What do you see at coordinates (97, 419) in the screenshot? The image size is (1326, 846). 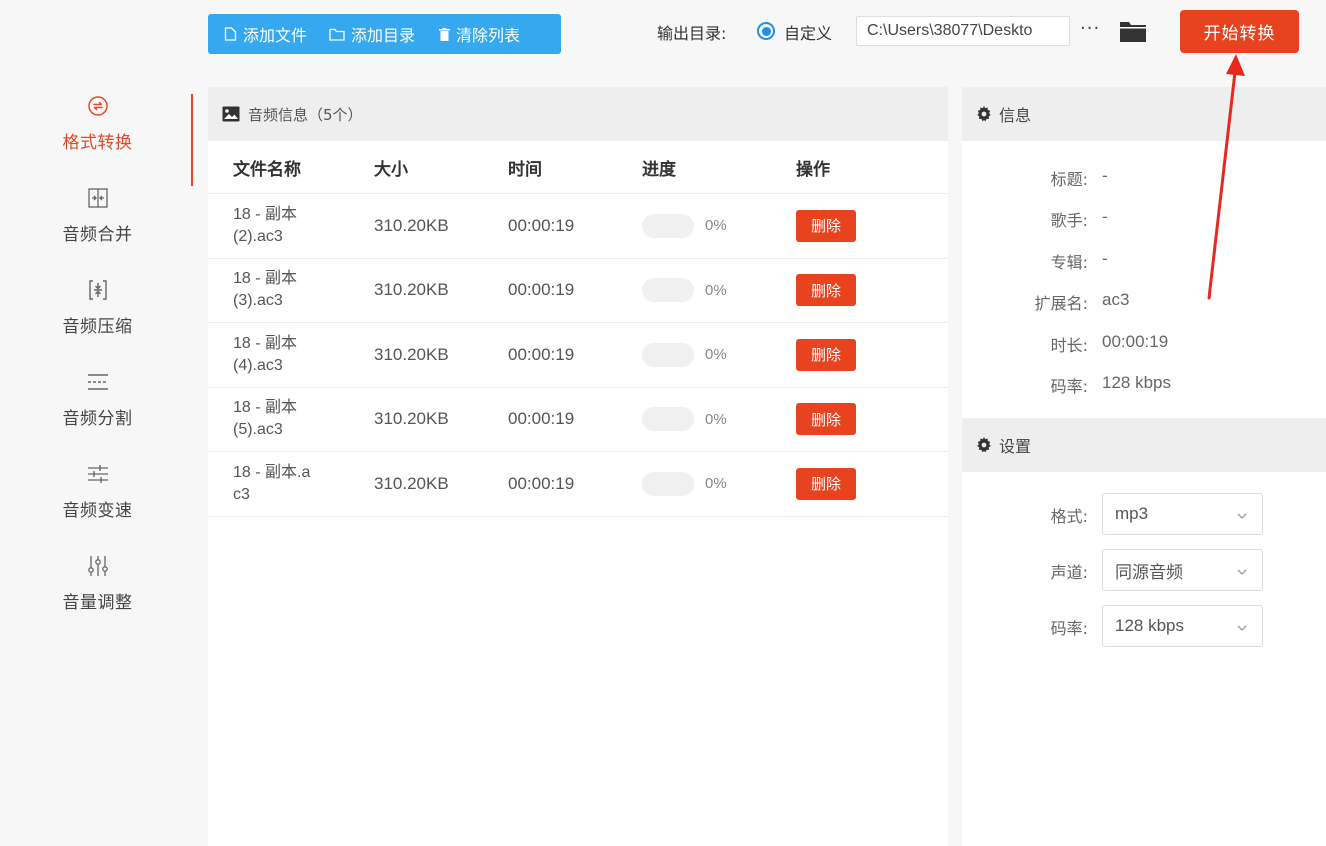 I see `sidebar-item-label: 音频分割` at bounding box center [97, 419].